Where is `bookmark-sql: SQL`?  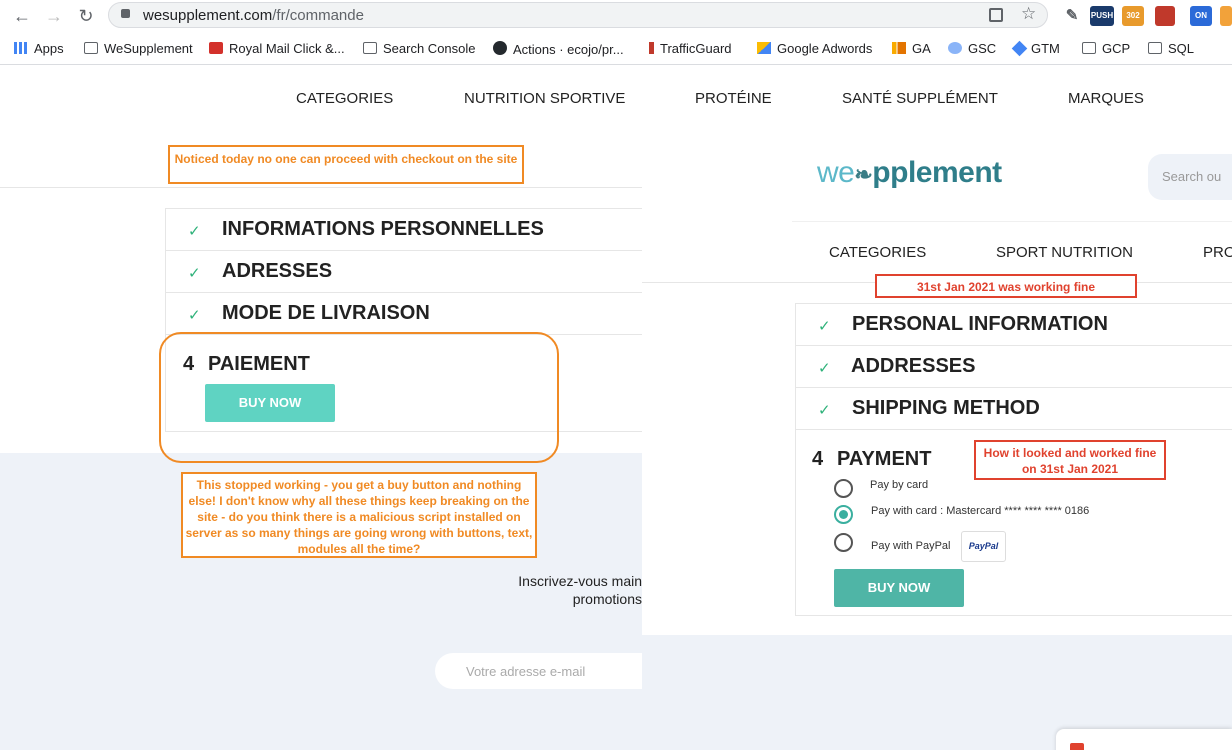 bookmark-sql: SQL is located at coordinates (1171, 48).